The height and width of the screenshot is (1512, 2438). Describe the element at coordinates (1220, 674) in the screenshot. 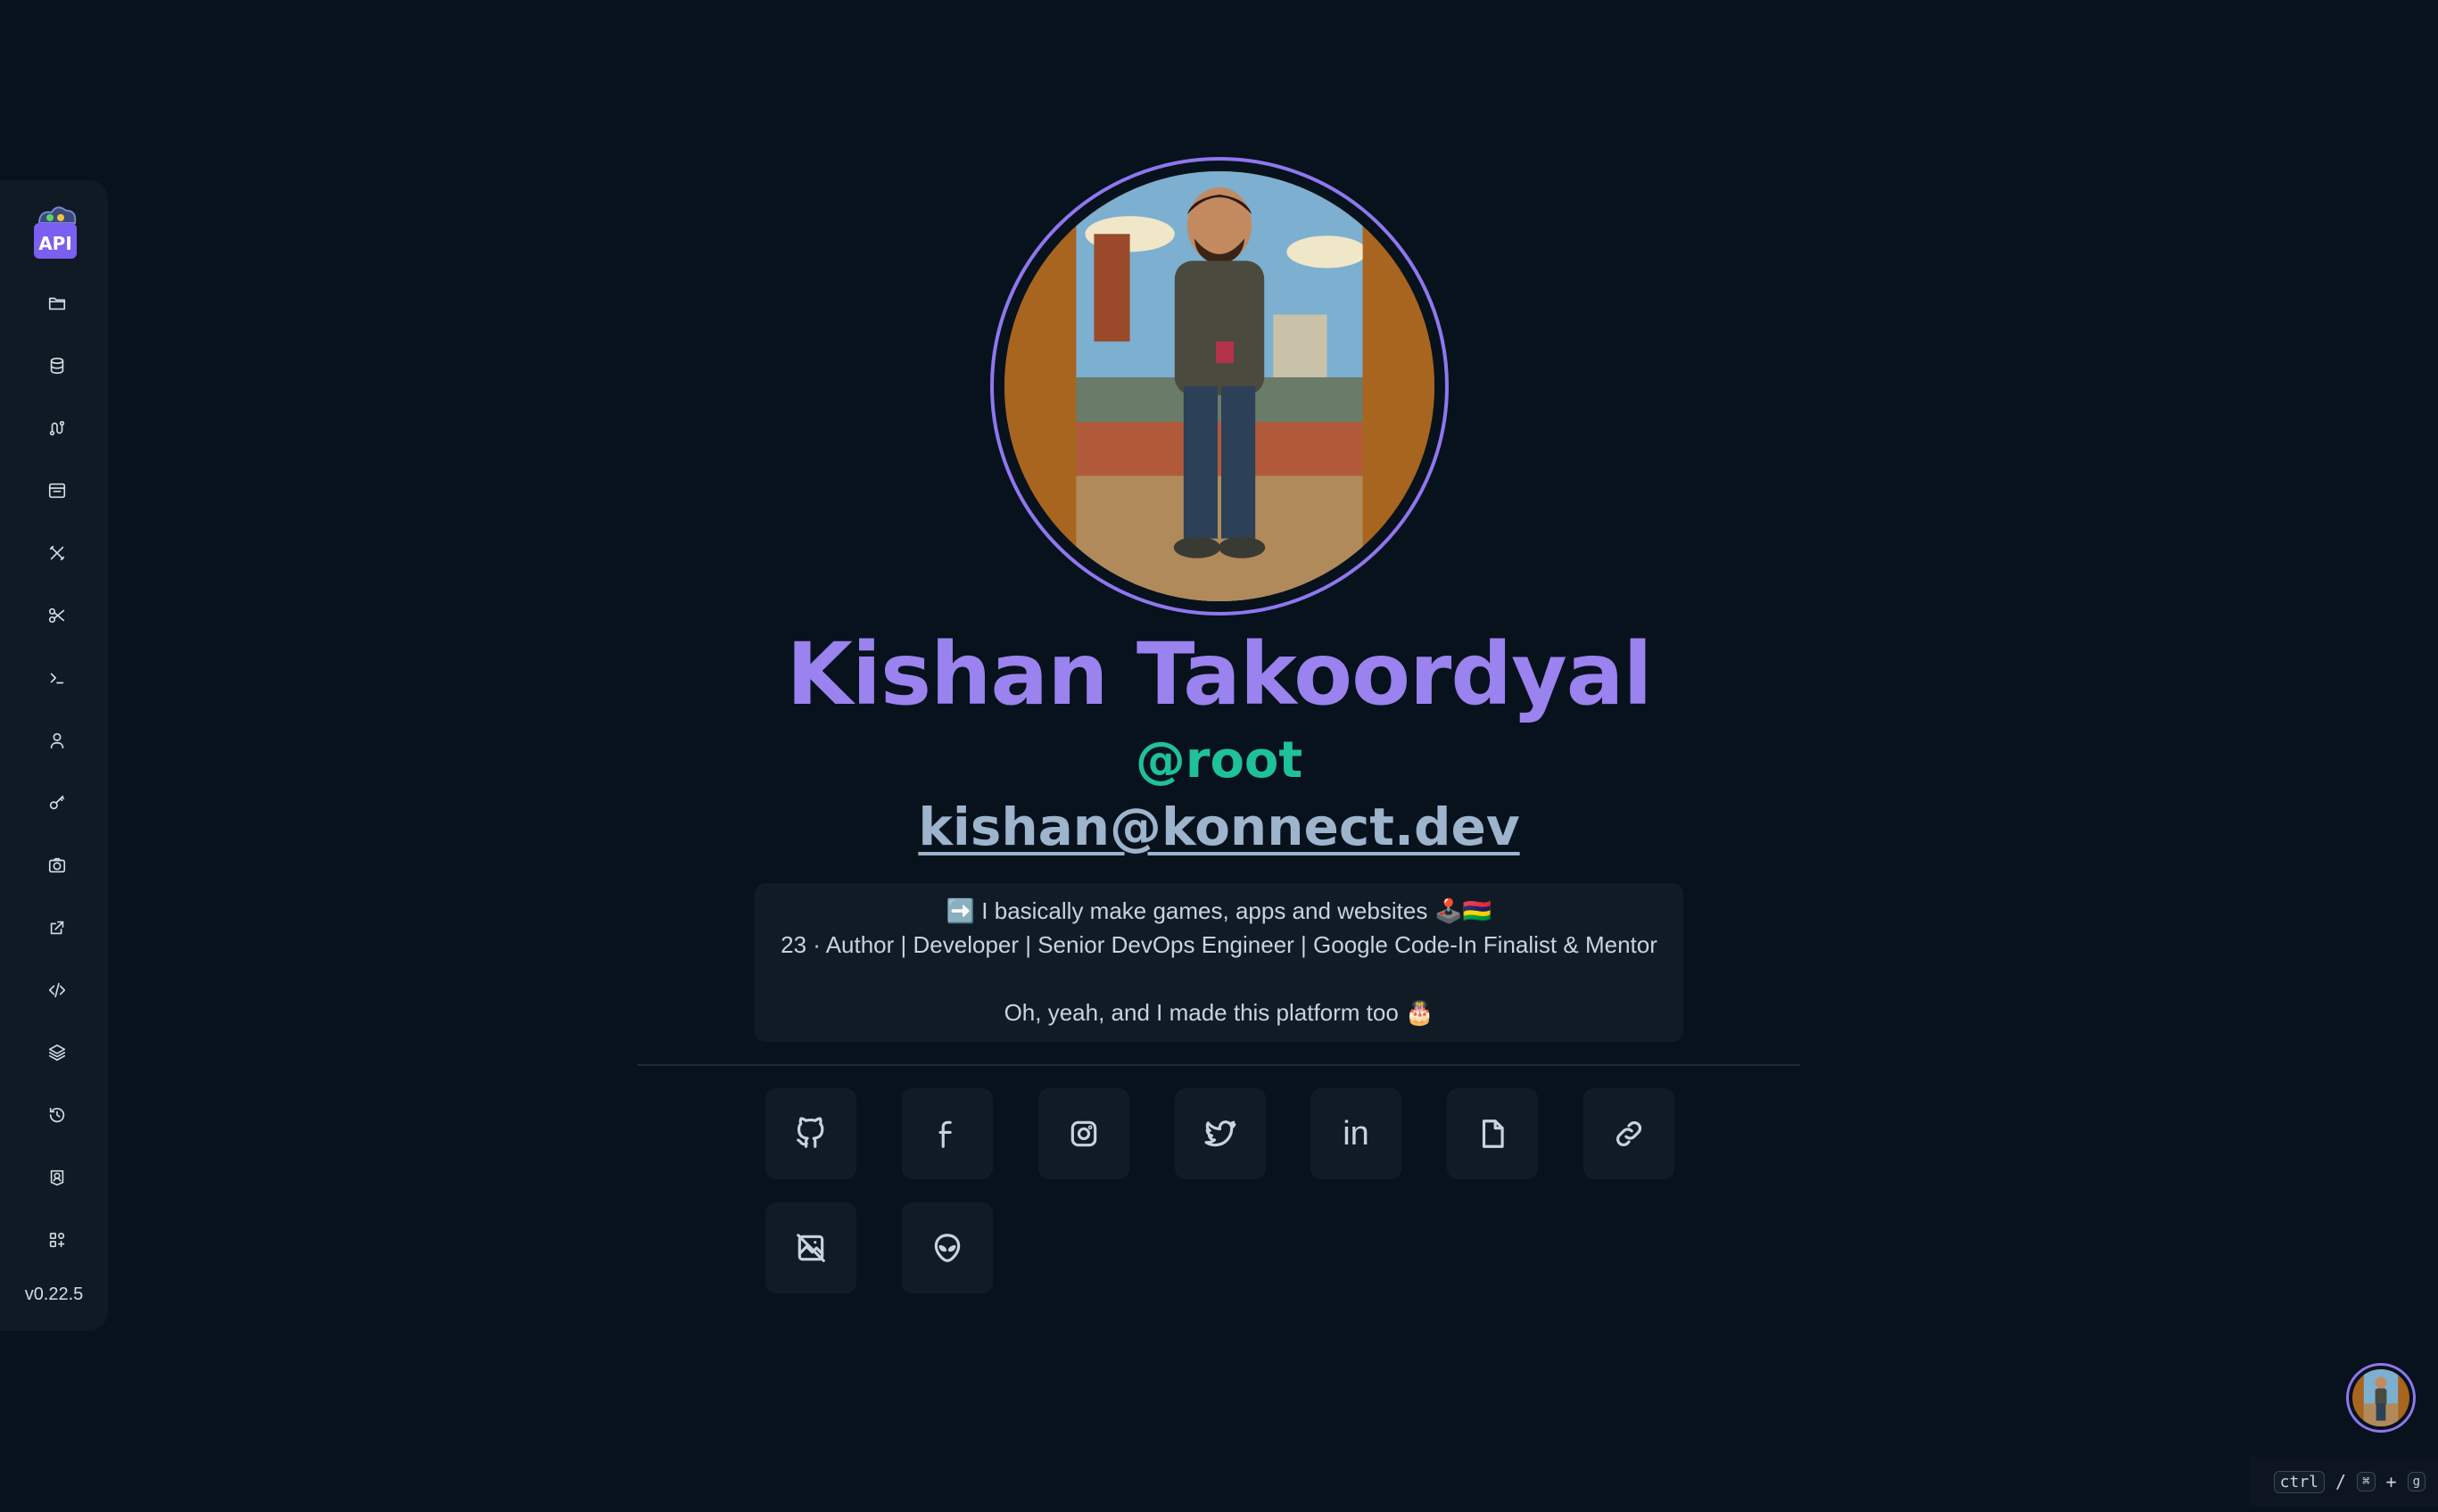

I see `profile-name: Kishan Takoordyal` at that location.